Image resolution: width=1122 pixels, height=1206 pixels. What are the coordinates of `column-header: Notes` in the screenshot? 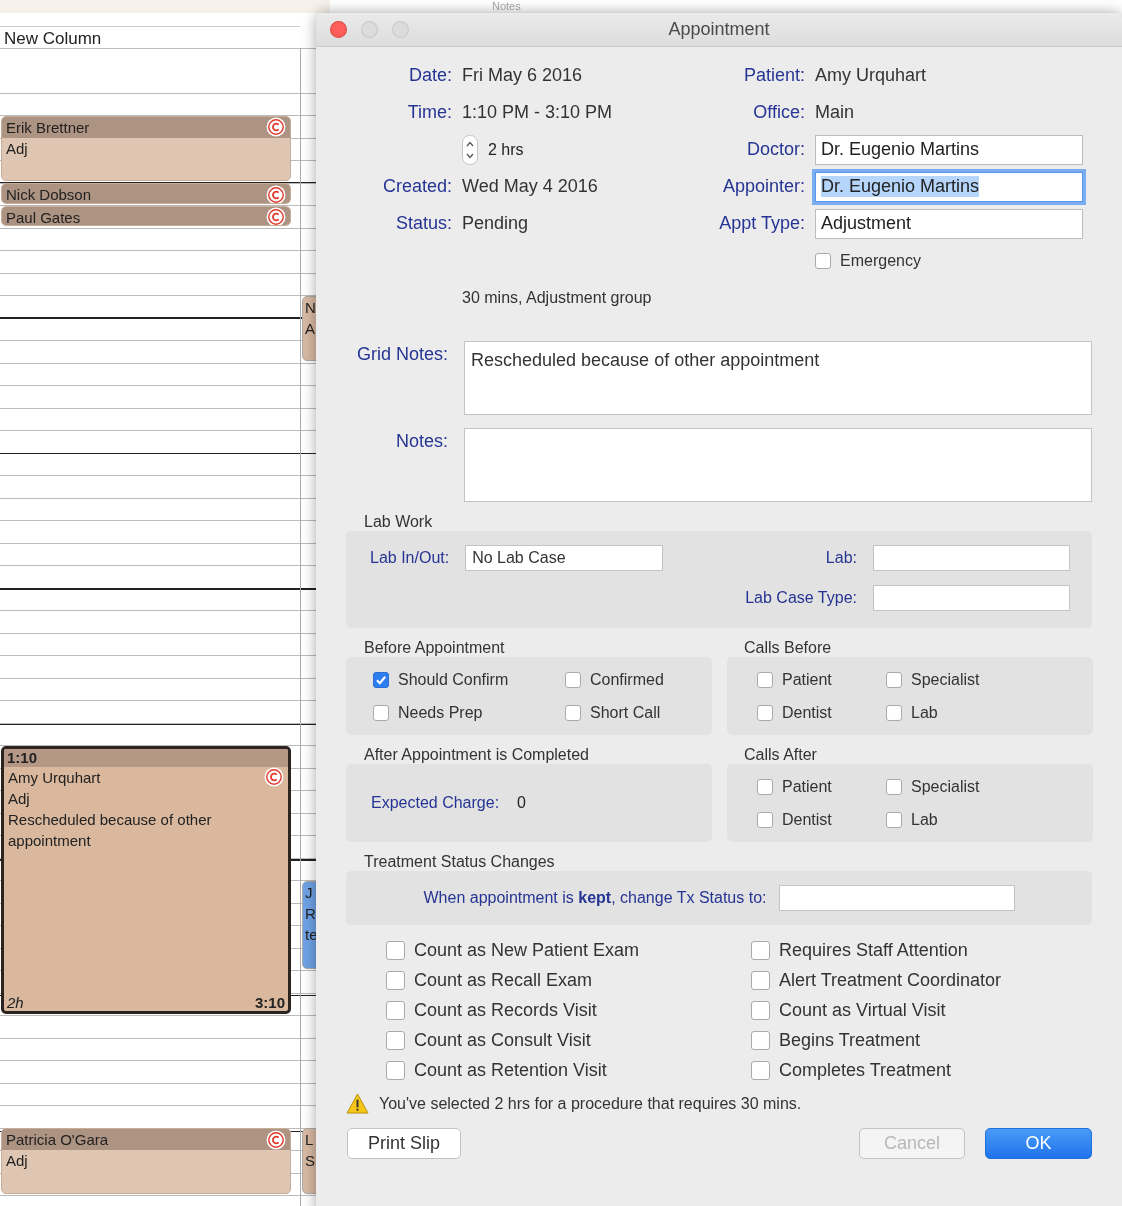 It's located at (506, 6).